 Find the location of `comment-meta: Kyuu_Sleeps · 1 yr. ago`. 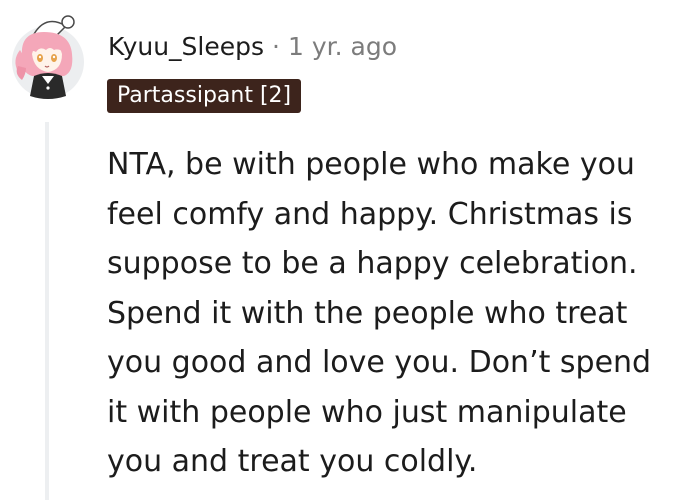

comment-meta: Kyuu_Sleeps · 1 yr. ago is located at coordinates (252, 46).